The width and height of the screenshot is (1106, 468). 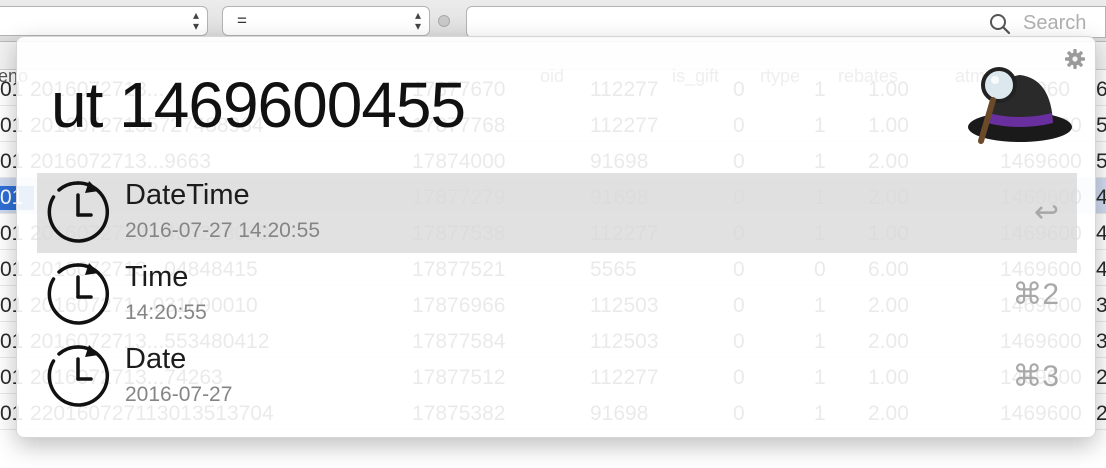 What do you see at coordinates (1055, 23) in the screenshot?
I see `search-placeholder: Search` at bounding box center [1055, 23].